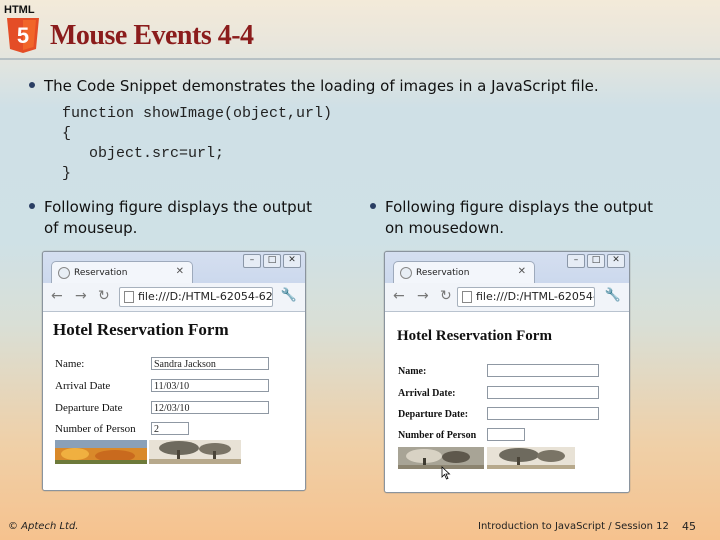  What do you see at coordinates (543, 370) in the screenshot?
I see `name-input` at bounding box center [543, 370].